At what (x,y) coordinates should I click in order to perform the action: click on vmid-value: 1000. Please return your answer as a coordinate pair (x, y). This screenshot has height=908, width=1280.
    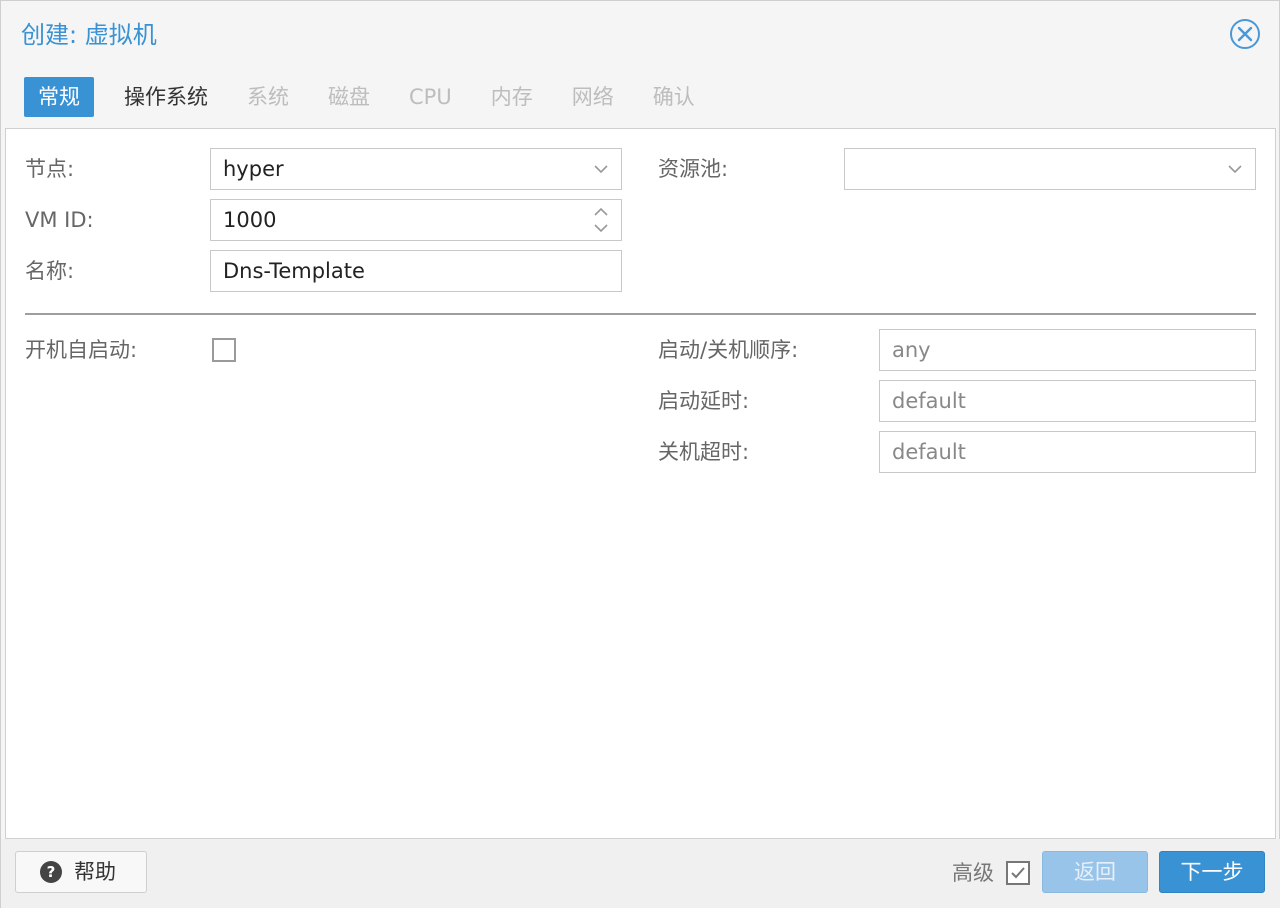
    Looking at the image, I should click on (250, 220).